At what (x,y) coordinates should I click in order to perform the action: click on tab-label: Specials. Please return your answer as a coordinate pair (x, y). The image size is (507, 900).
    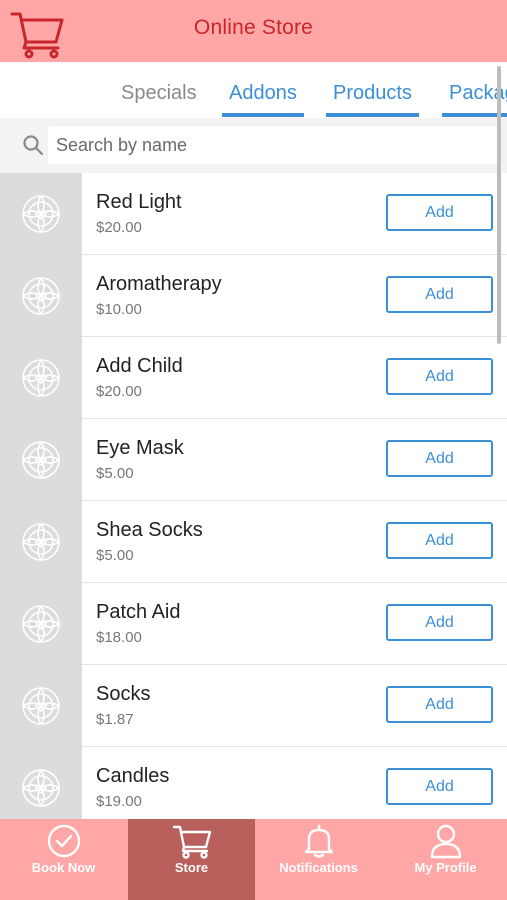
    Looking at the image, I should click on (159, 93).